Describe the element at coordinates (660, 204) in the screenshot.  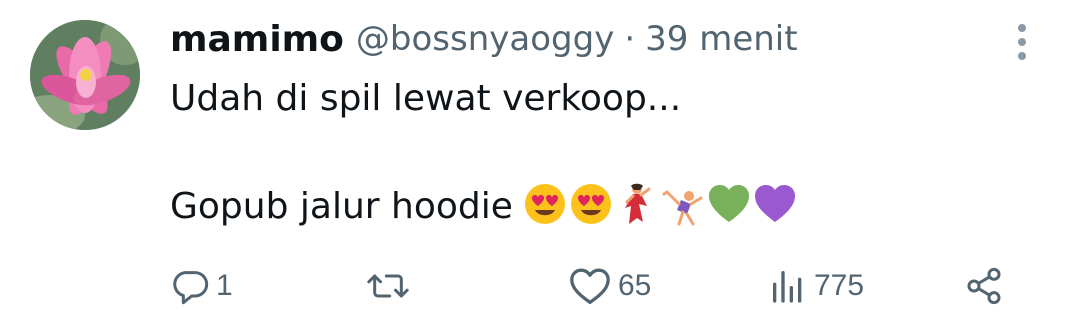
I see `emoji-row` at that location.